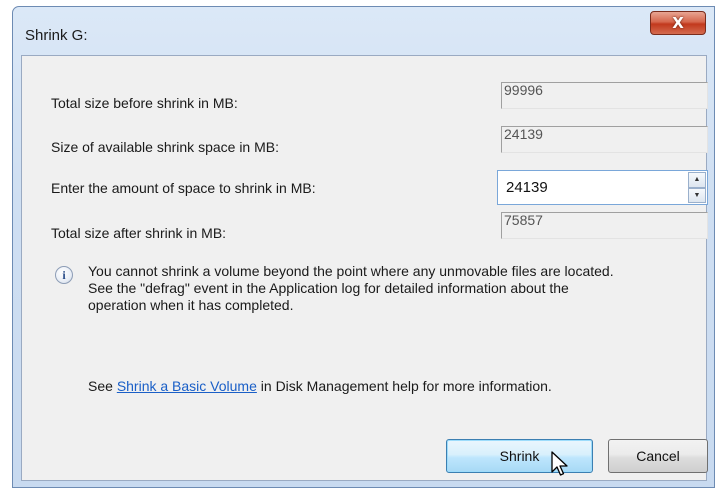 The width and height of the screenshot is (715, 488). Describe the element at coordinates (604, 225) in the screenshot. I see `total-after-value: 75857` at that location.